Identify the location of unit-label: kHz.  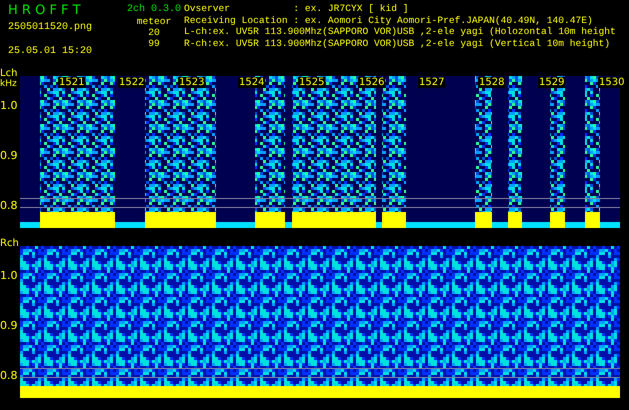
(9, 84).